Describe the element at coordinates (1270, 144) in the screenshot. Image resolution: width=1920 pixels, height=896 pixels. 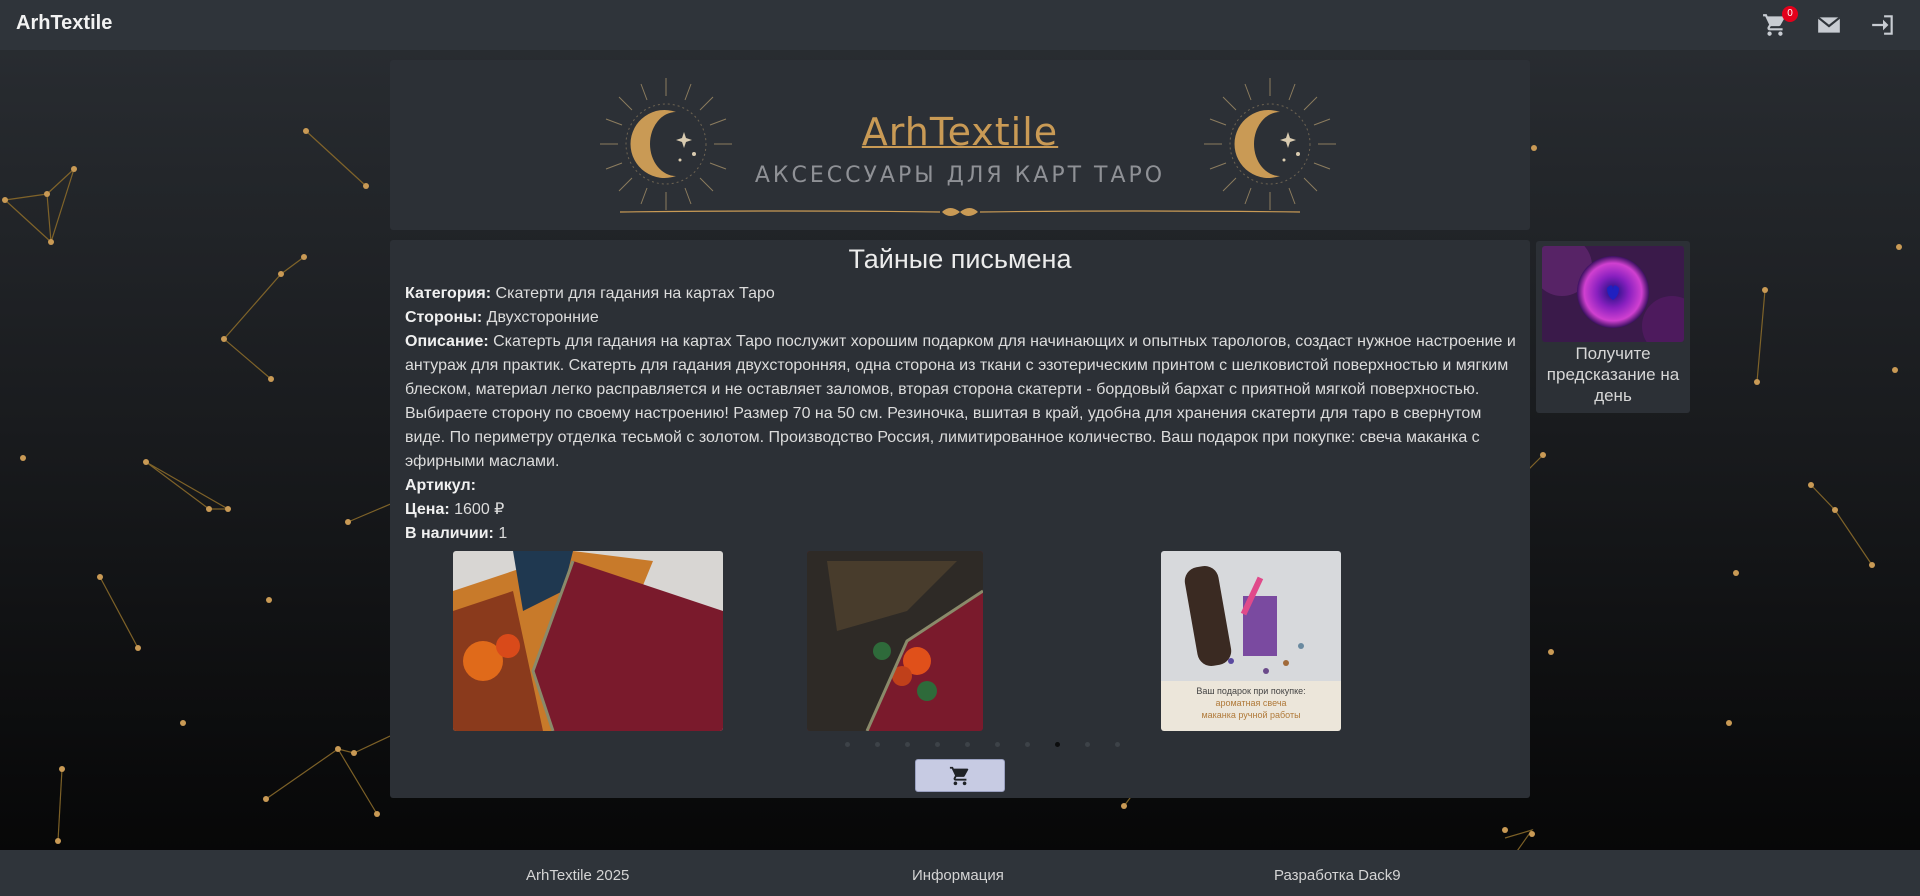
I see `crescent-moon-icon` at that location.